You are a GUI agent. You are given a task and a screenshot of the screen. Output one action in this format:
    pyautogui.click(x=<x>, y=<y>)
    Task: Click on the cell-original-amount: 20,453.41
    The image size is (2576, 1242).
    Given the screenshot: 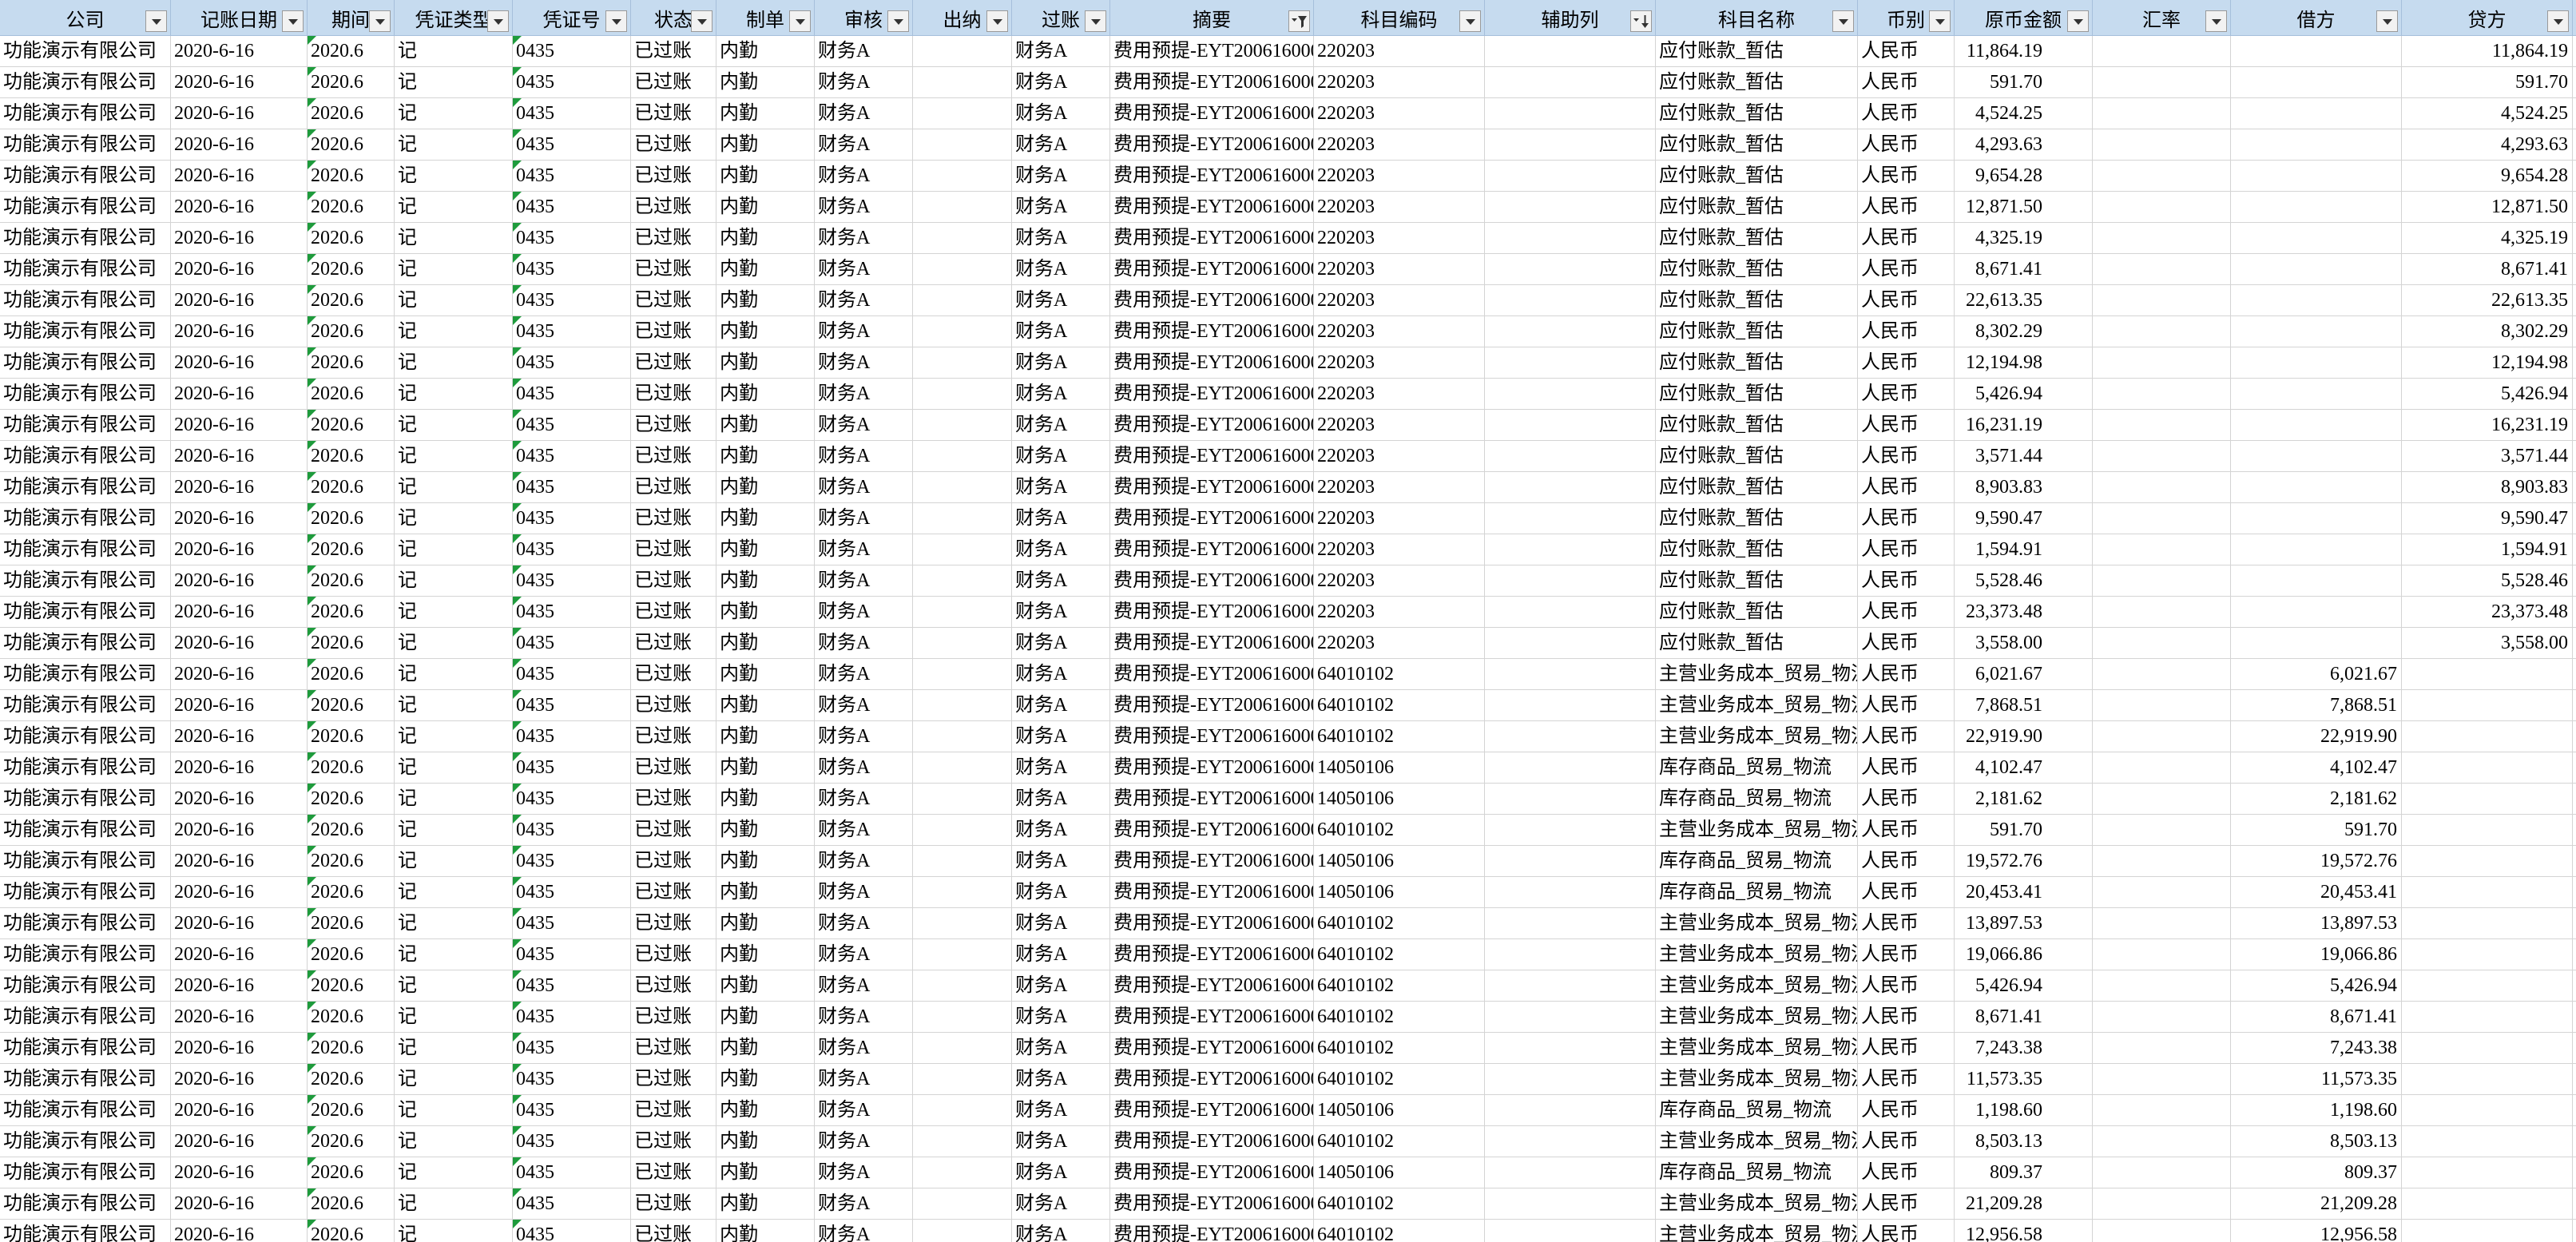 What is the action you would take?
    pyautogui.click(x=2024, y=893)
    